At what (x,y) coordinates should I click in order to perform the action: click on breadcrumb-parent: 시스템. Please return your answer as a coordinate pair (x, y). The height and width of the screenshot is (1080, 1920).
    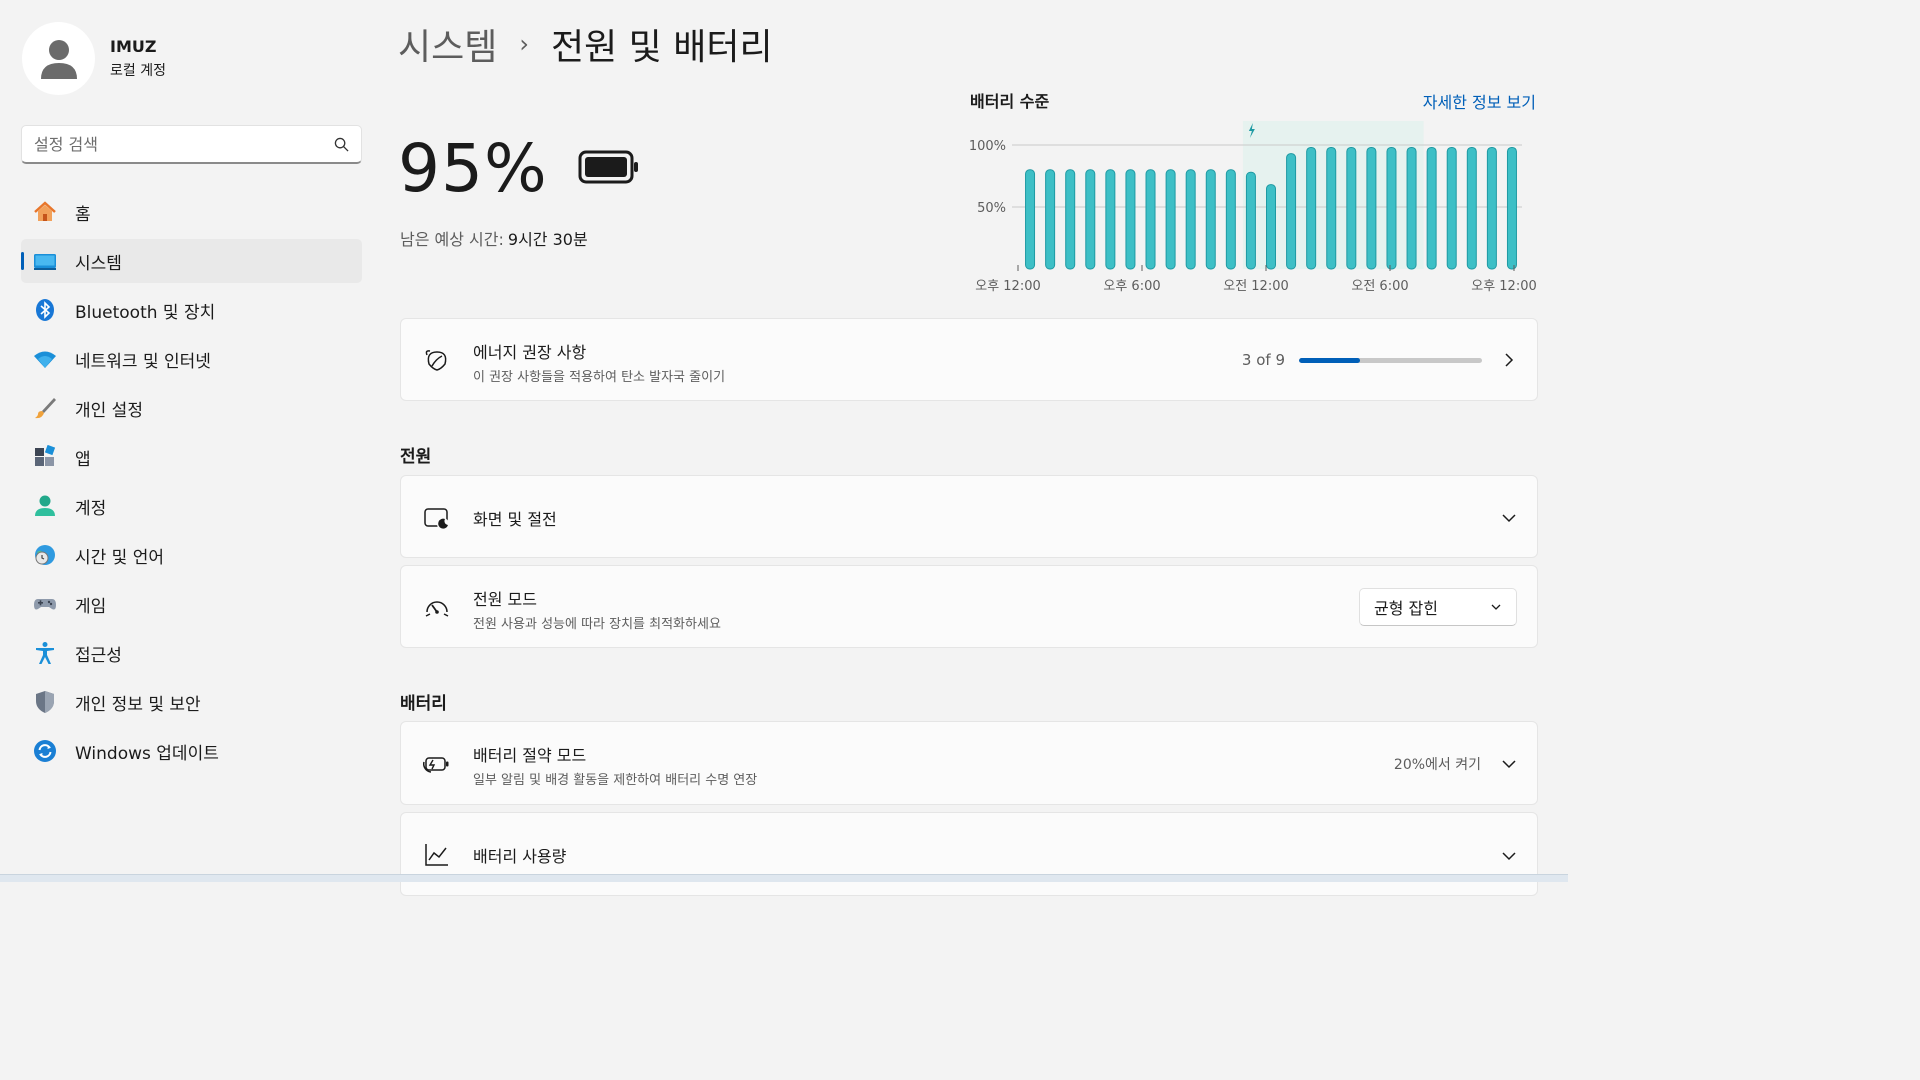
    Looking at the image, I should click on (447, 44).